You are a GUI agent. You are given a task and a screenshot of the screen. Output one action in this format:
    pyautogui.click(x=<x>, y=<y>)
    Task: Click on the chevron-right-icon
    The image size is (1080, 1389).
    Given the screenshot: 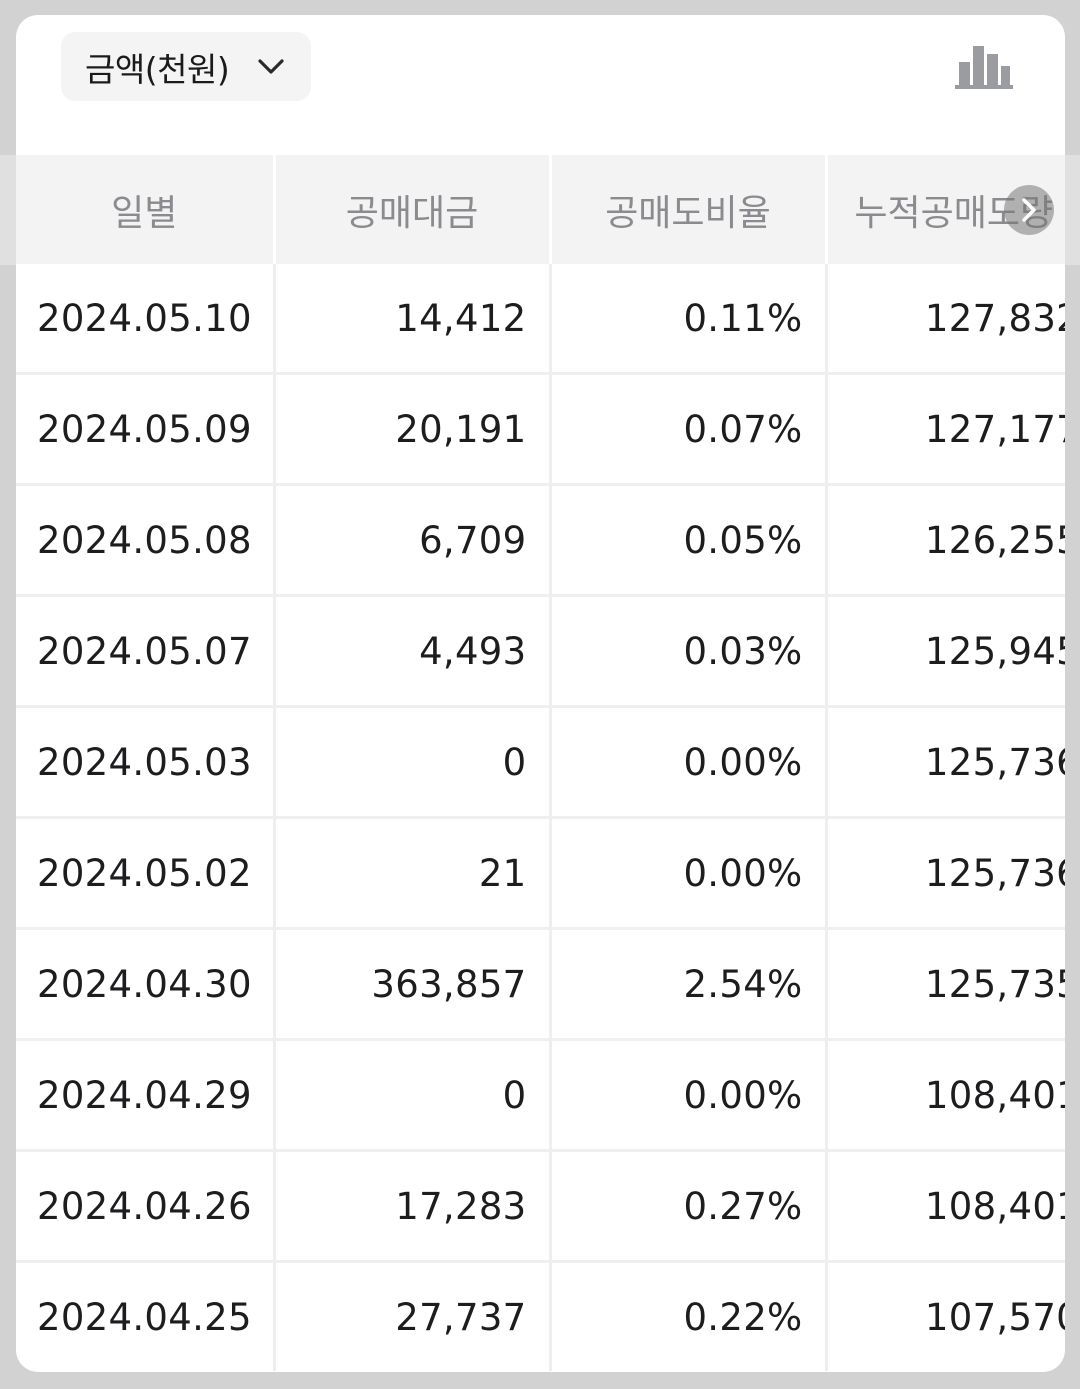 What is the action you would take?
    pyautogui.click(x=1029, y=210)
    